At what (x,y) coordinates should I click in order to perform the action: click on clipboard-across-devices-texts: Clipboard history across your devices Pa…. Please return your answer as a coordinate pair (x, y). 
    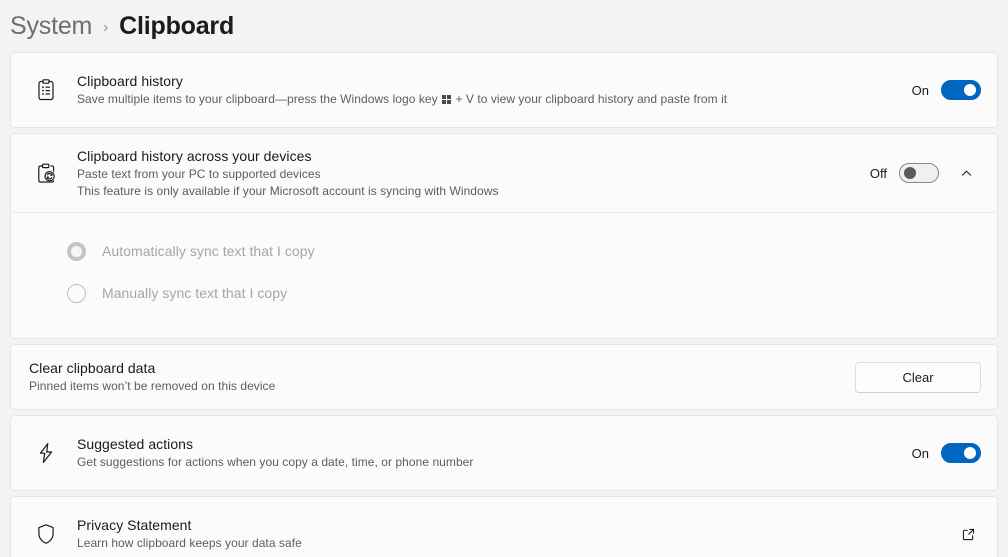
    Looking at the image, I should click on (466, 173).